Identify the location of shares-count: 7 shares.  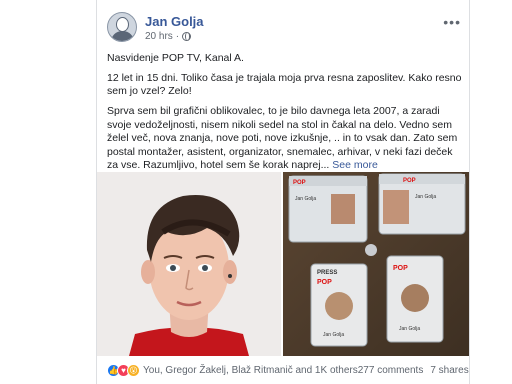
(449, 370).